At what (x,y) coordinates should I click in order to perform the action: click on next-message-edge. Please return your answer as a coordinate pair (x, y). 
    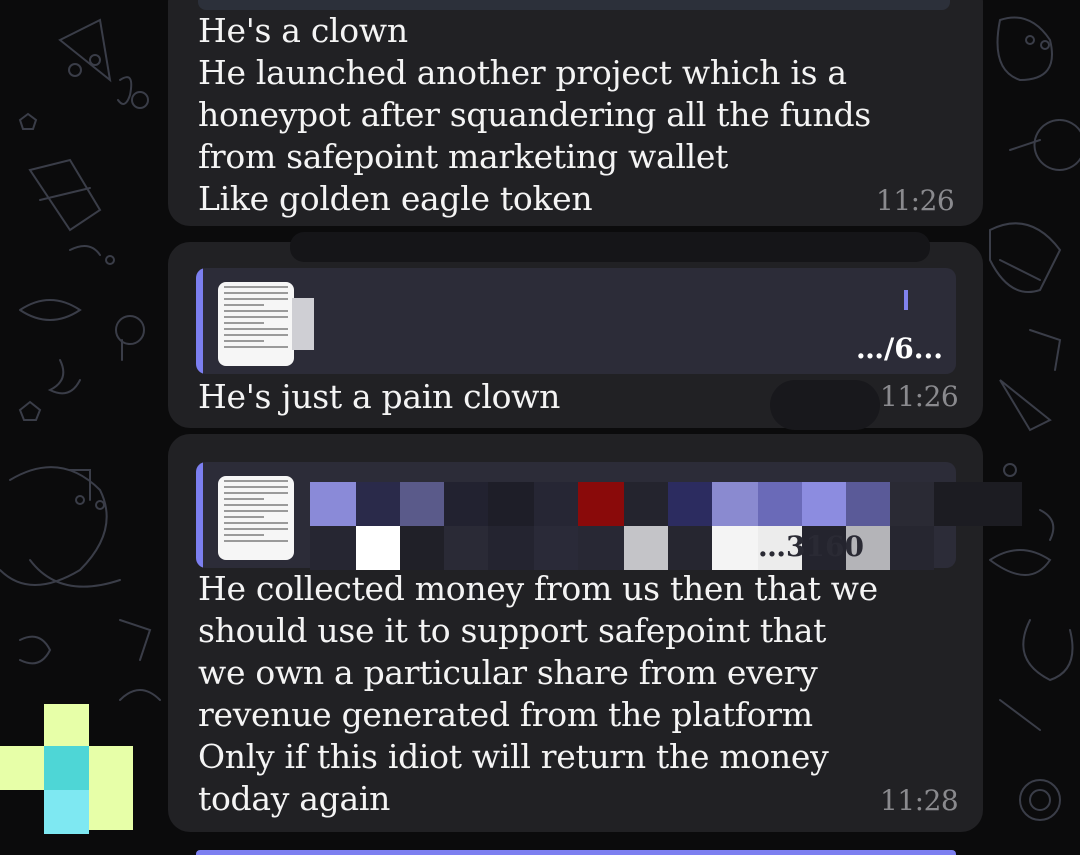
    Looking at the image, I should click on (576, 852).